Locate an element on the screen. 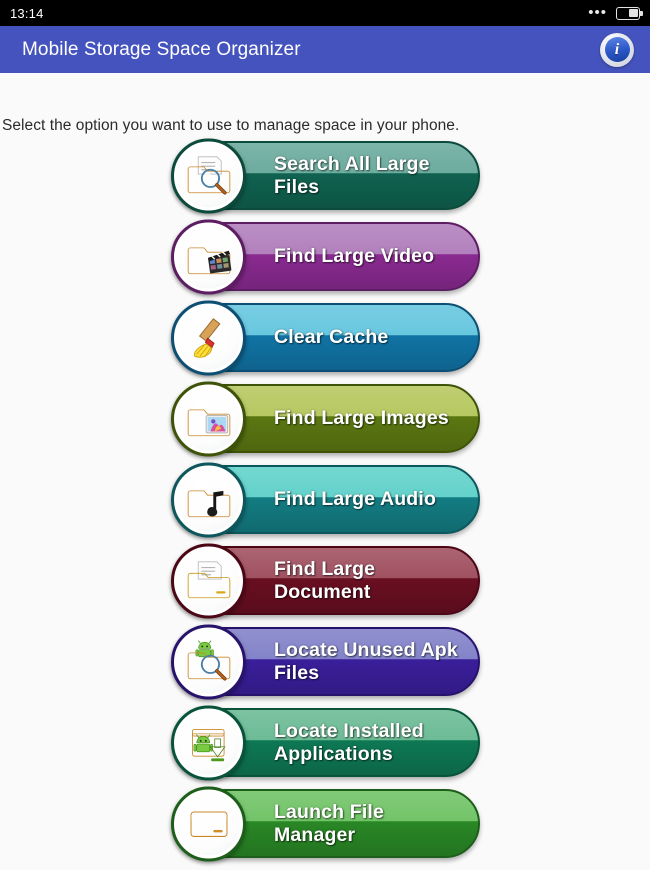 Image resolution: width=650 pixels, height=870 pixels. info-icon: i is located at coordinates (617, 49).